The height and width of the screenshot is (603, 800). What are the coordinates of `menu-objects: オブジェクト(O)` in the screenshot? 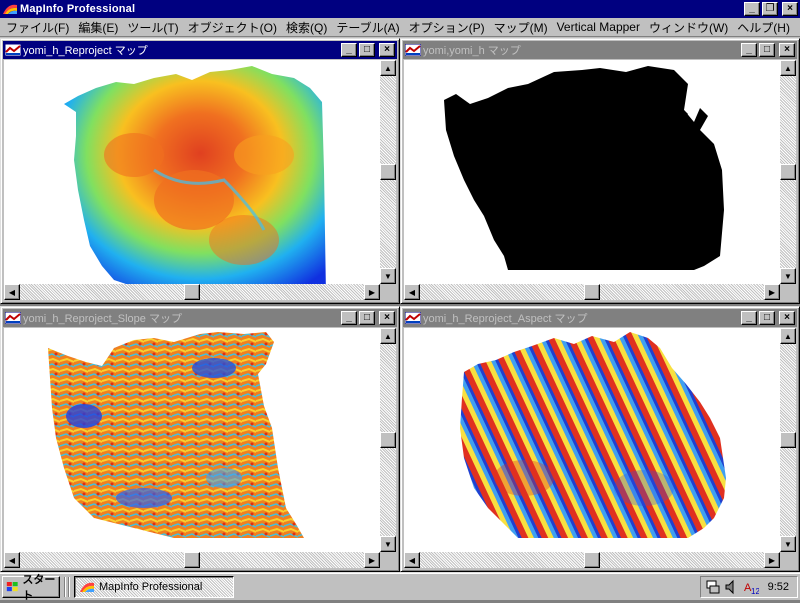 It's located at (235, 27).